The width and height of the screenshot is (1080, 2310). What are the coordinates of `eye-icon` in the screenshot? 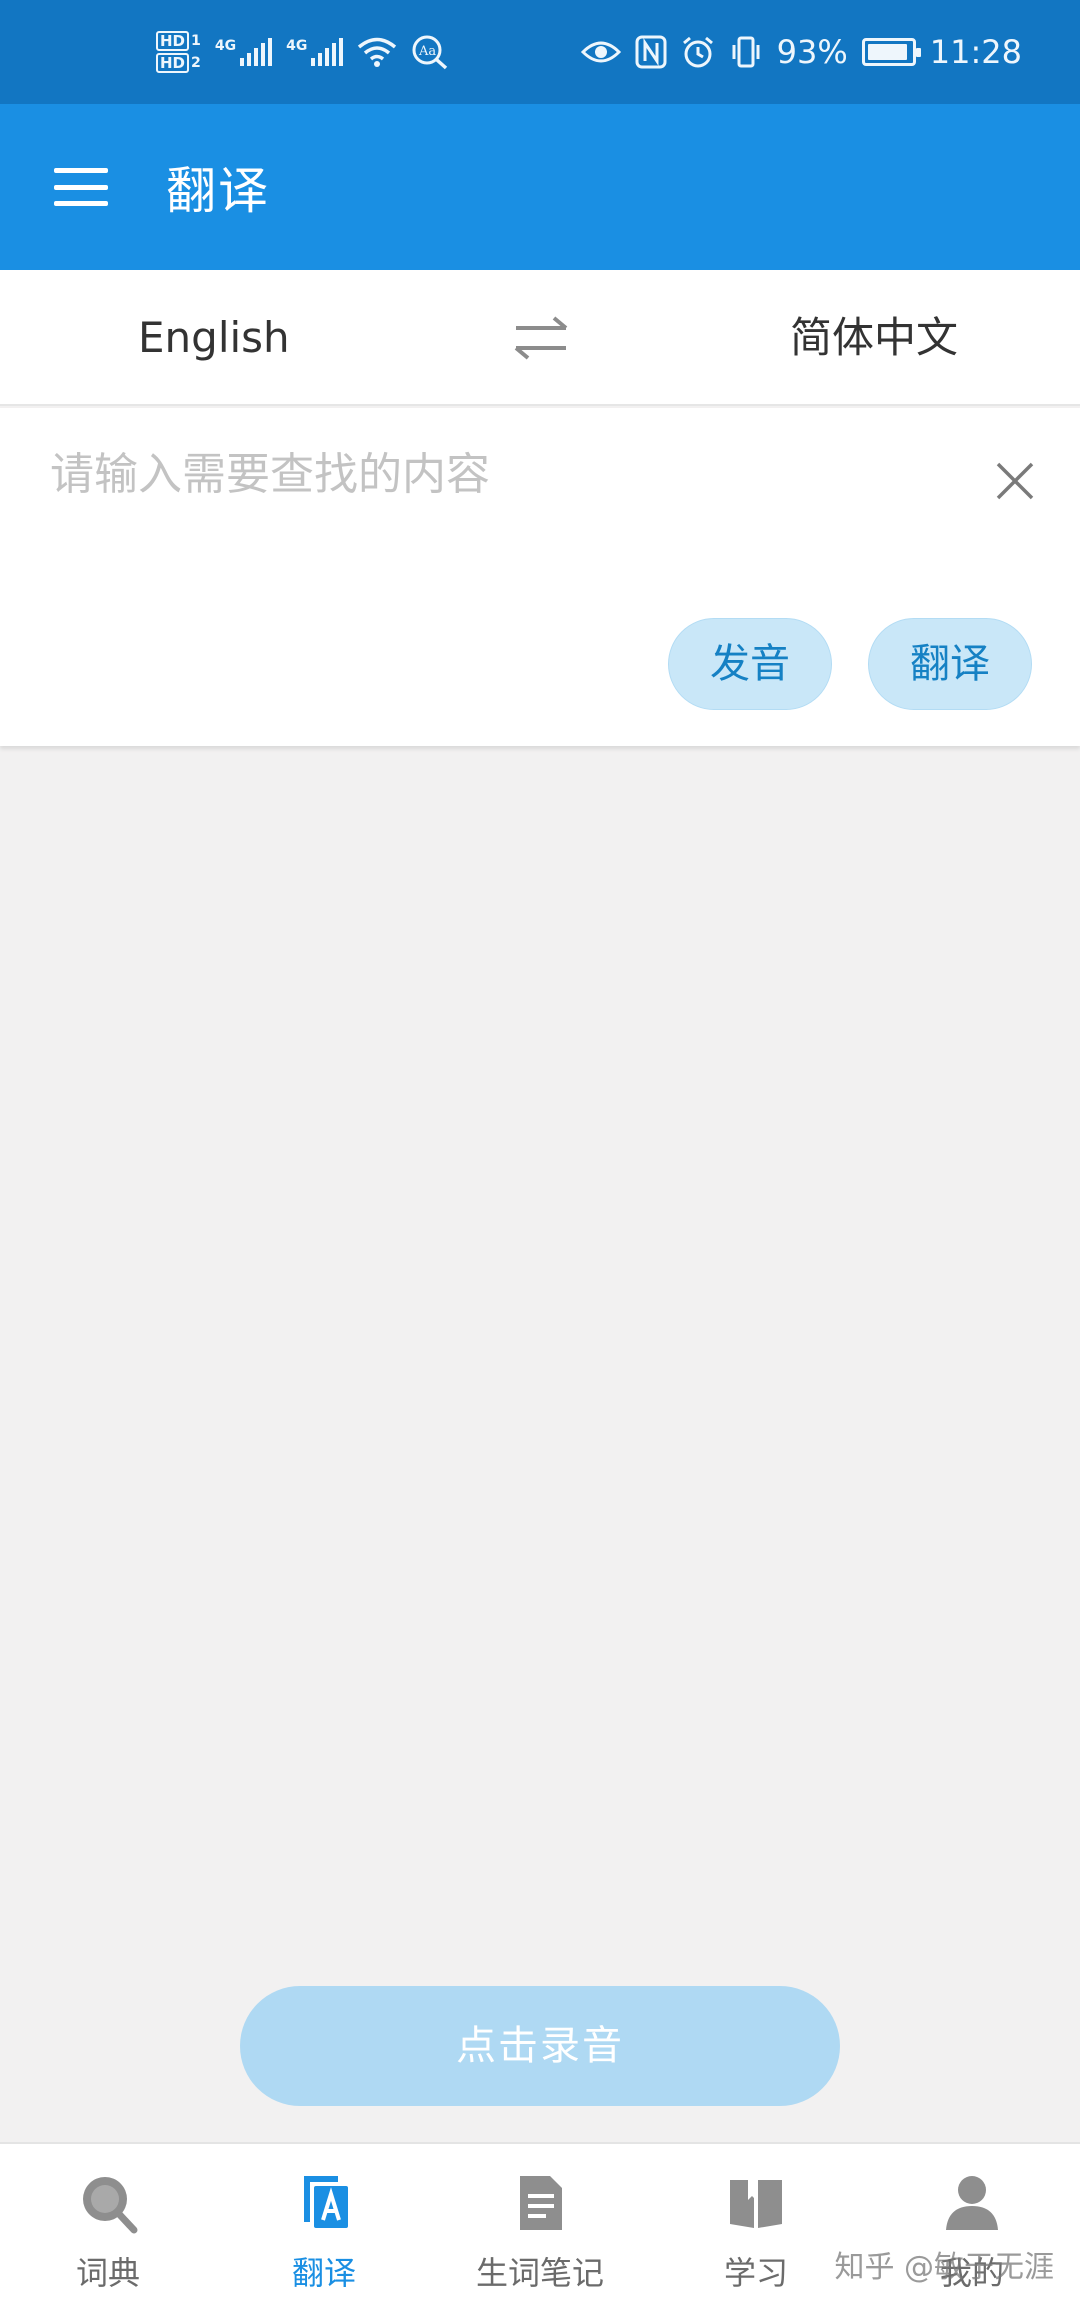 It's located at (600, 52).